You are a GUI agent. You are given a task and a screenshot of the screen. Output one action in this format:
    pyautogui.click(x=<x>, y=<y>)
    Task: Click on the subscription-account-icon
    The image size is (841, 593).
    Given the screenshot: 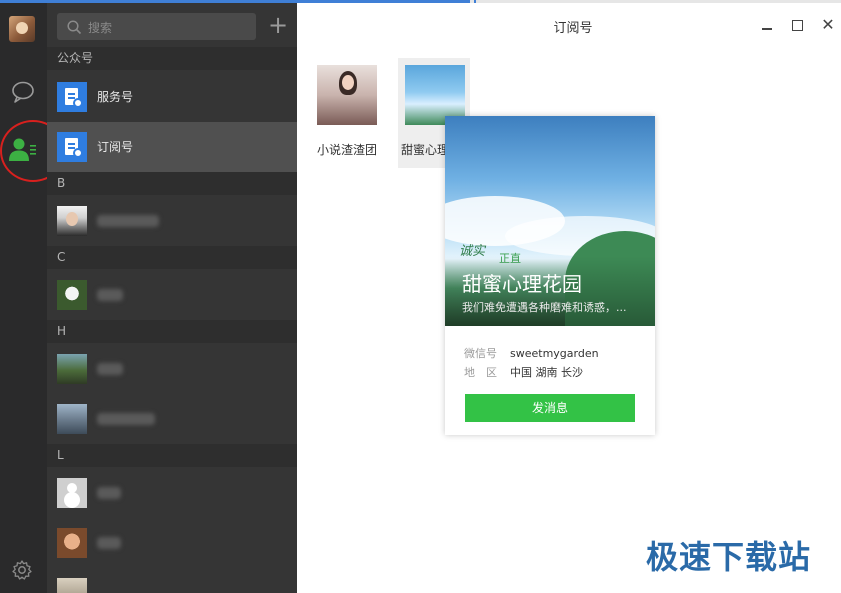 What is the action you would take?
    pyautogui.click(x=72, y=147)
    